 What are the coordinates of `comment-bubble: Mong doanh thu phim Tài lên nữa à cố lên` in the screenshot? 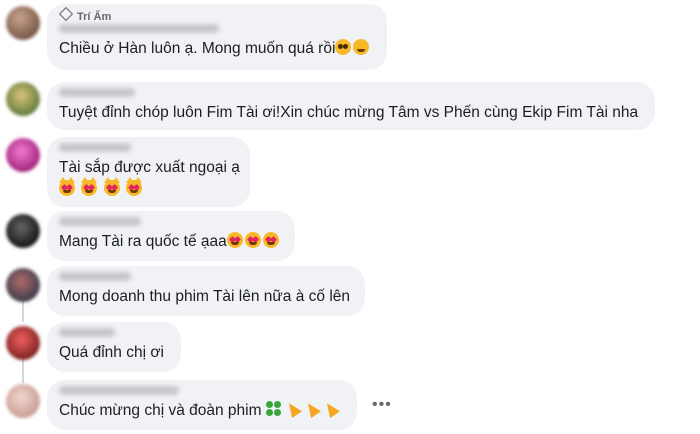 It's located at (206, 291).